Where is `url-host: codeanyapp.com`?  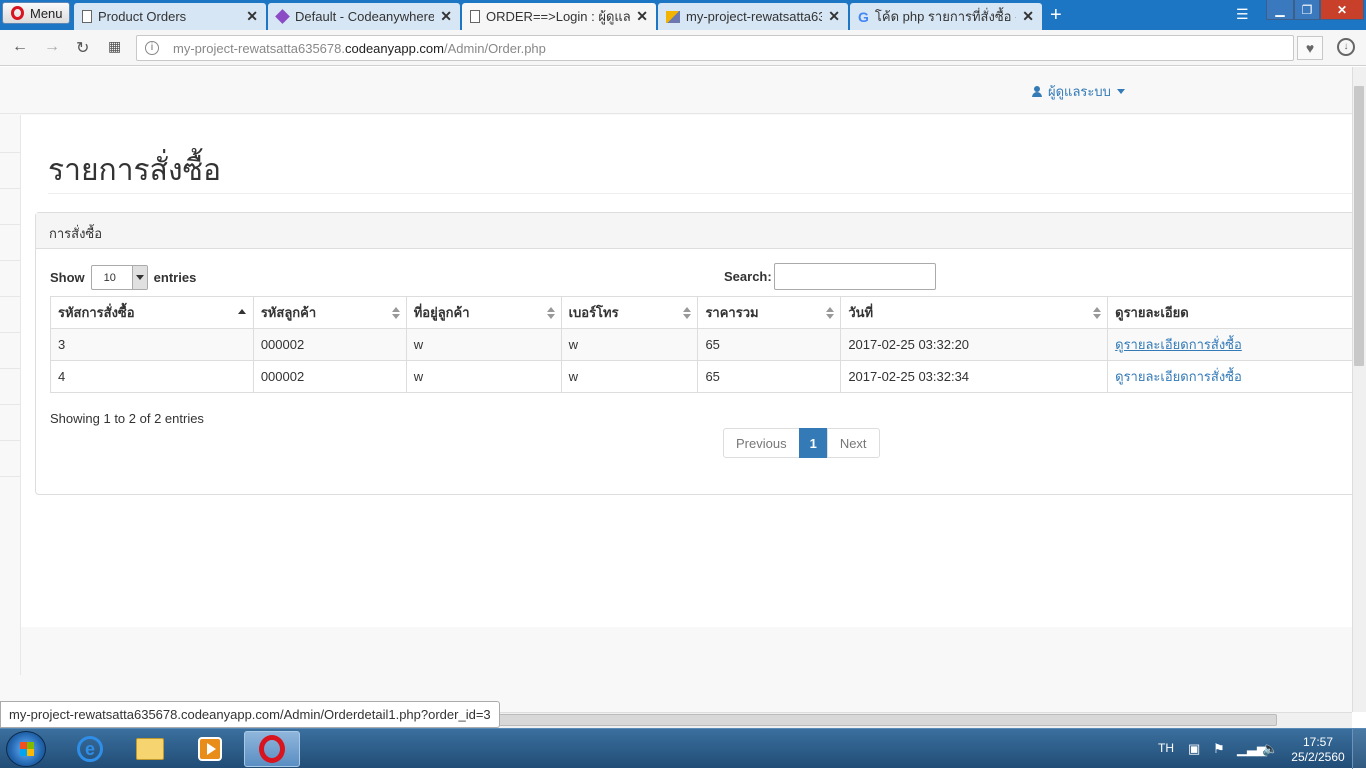 url-host: codeanyapp.com is located at coordinates (394, 48).